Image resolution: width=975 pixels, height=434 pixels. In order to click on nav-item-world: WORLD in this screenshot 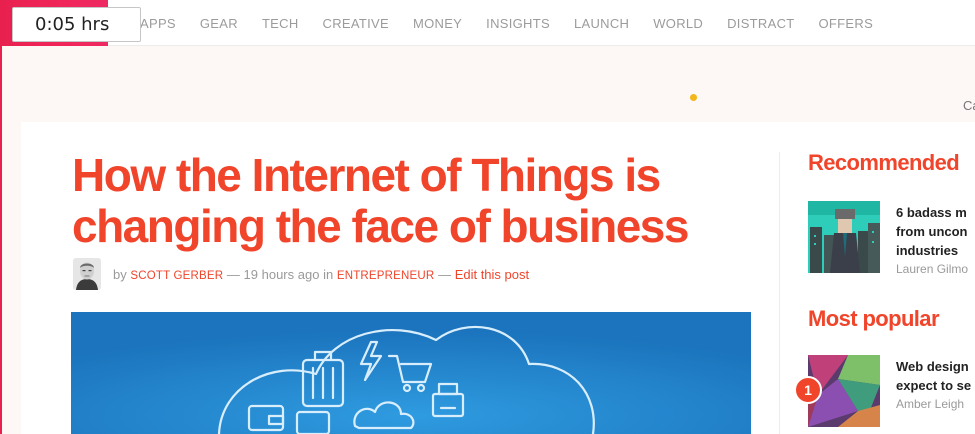, I will do `click(678, 23)`.